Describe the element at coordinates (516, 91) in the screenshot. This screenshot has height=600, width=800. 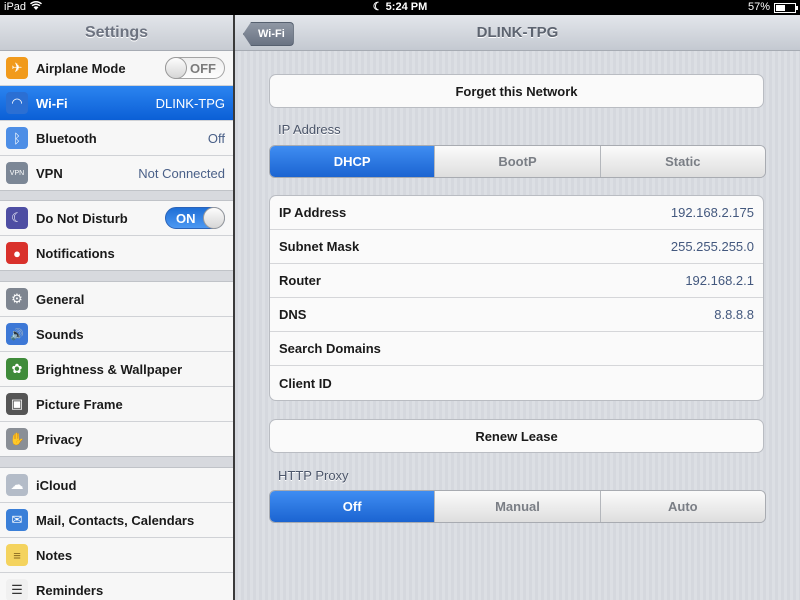
I see `forget-network-button: Forget this Network` at that location.